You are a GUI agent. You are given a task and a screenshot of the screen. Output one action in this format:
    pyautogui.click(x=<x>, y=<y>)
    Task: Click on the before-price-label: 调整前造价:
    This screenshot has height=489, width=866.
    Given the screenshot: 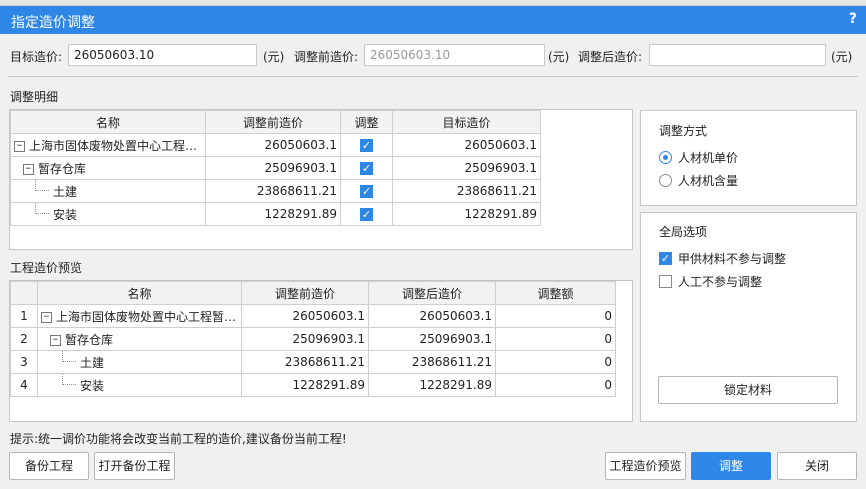 What is the action you would take?
    pyautogui.click(x=326, y=57)
    